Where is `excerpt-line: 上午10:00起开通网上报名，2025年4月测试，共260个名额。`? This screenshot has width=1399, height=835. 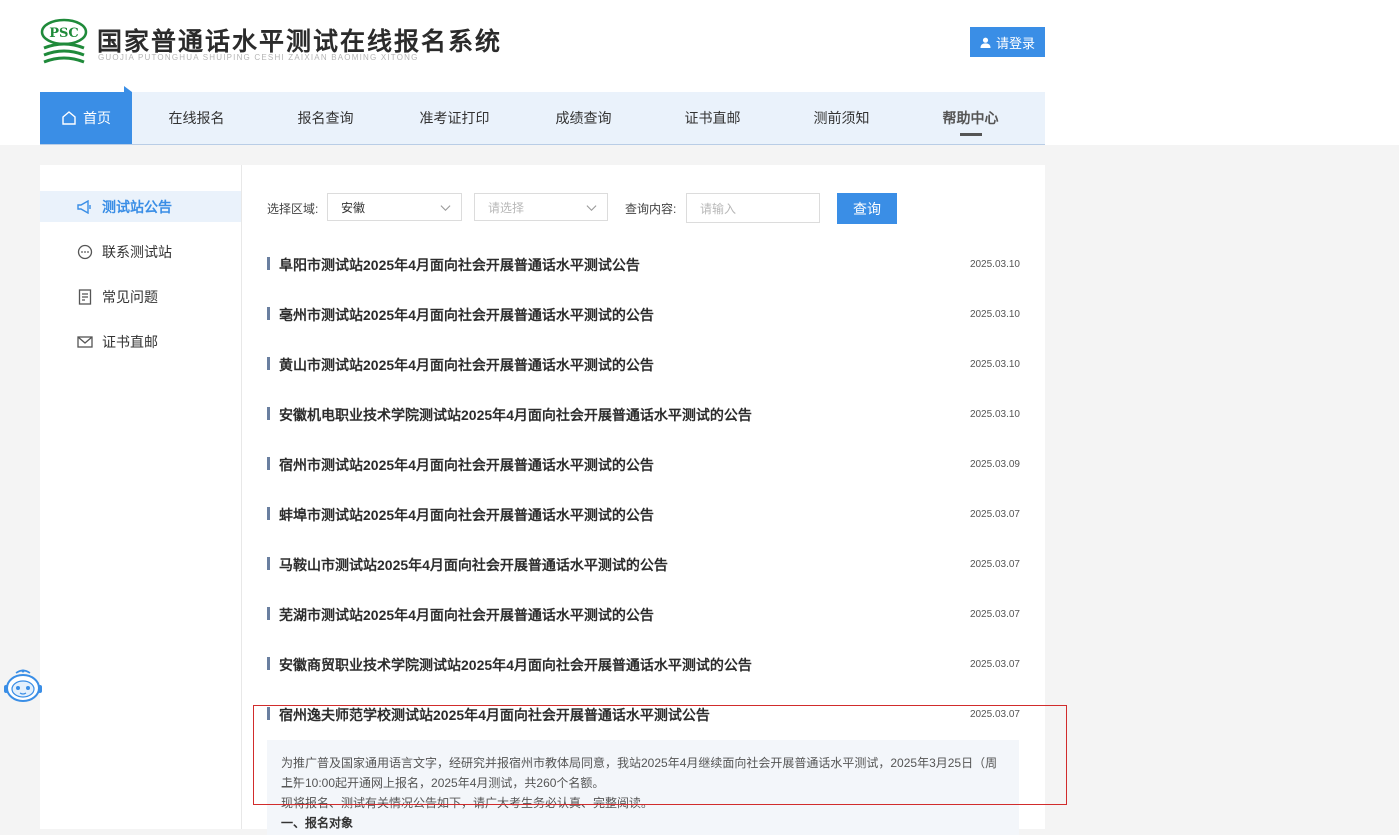 excerpt-line: 上午10:00起开通网上报名，2025年4月测试，共260个名额。 is located at coordinates (443, 783).